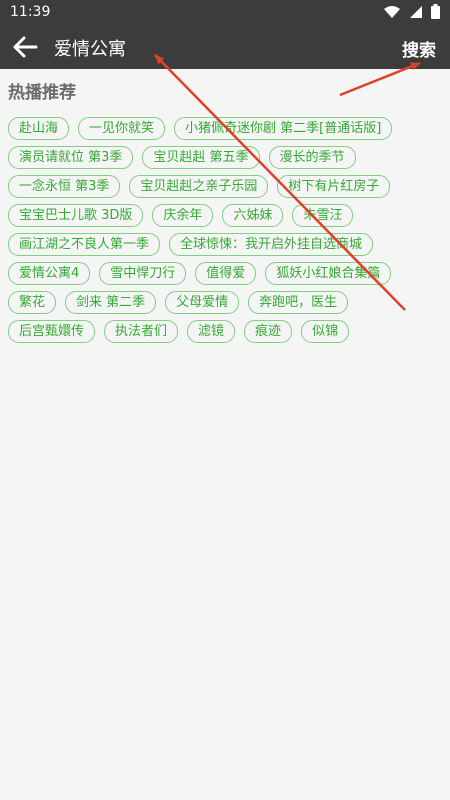  Describe the element at coordinates (201, 157) in the screenshot. I see `tag-item: 宝贝赳赳 第五季` at that location.